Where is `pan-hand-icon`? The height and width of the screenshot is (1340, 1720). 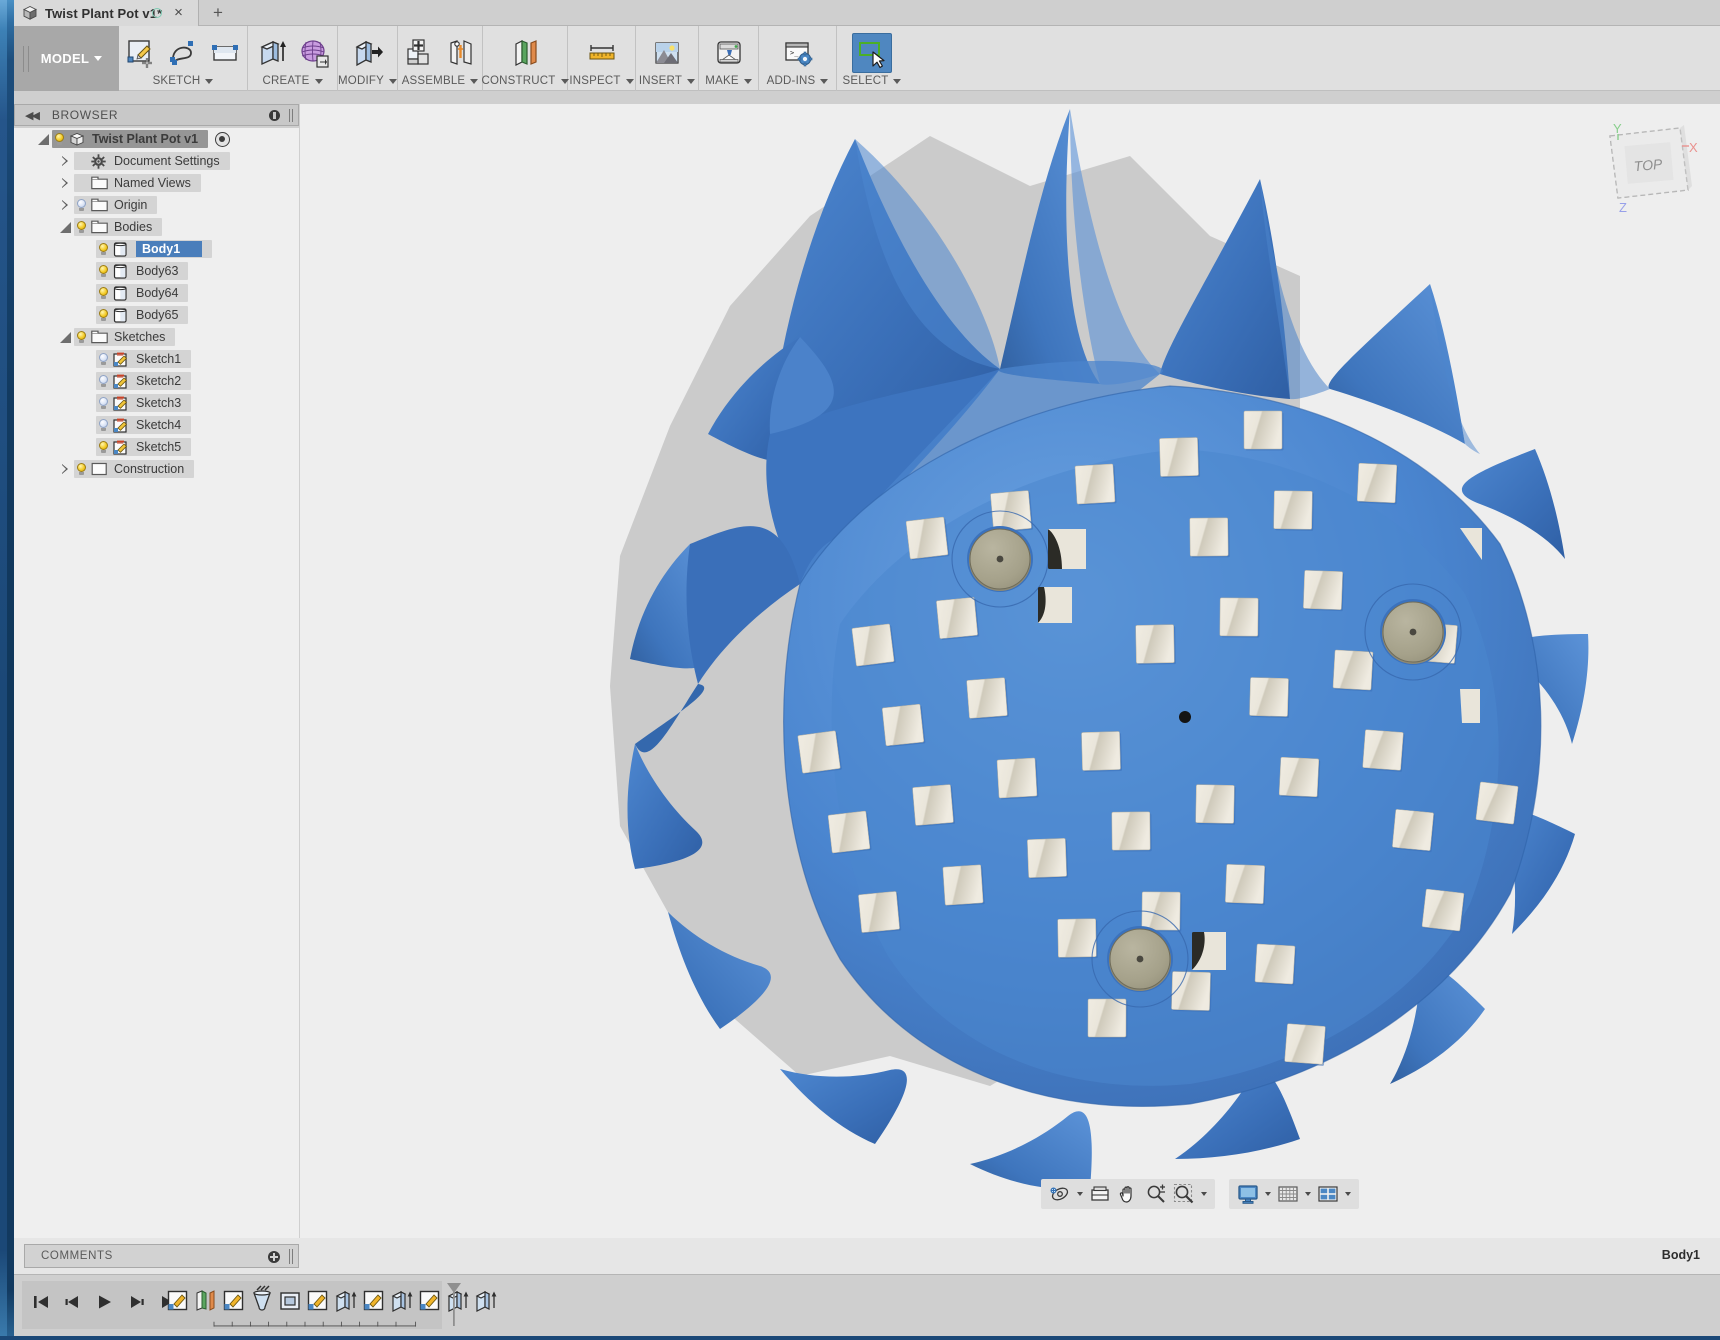 pan-hand-icon is located at coordinates (1128, 1194).